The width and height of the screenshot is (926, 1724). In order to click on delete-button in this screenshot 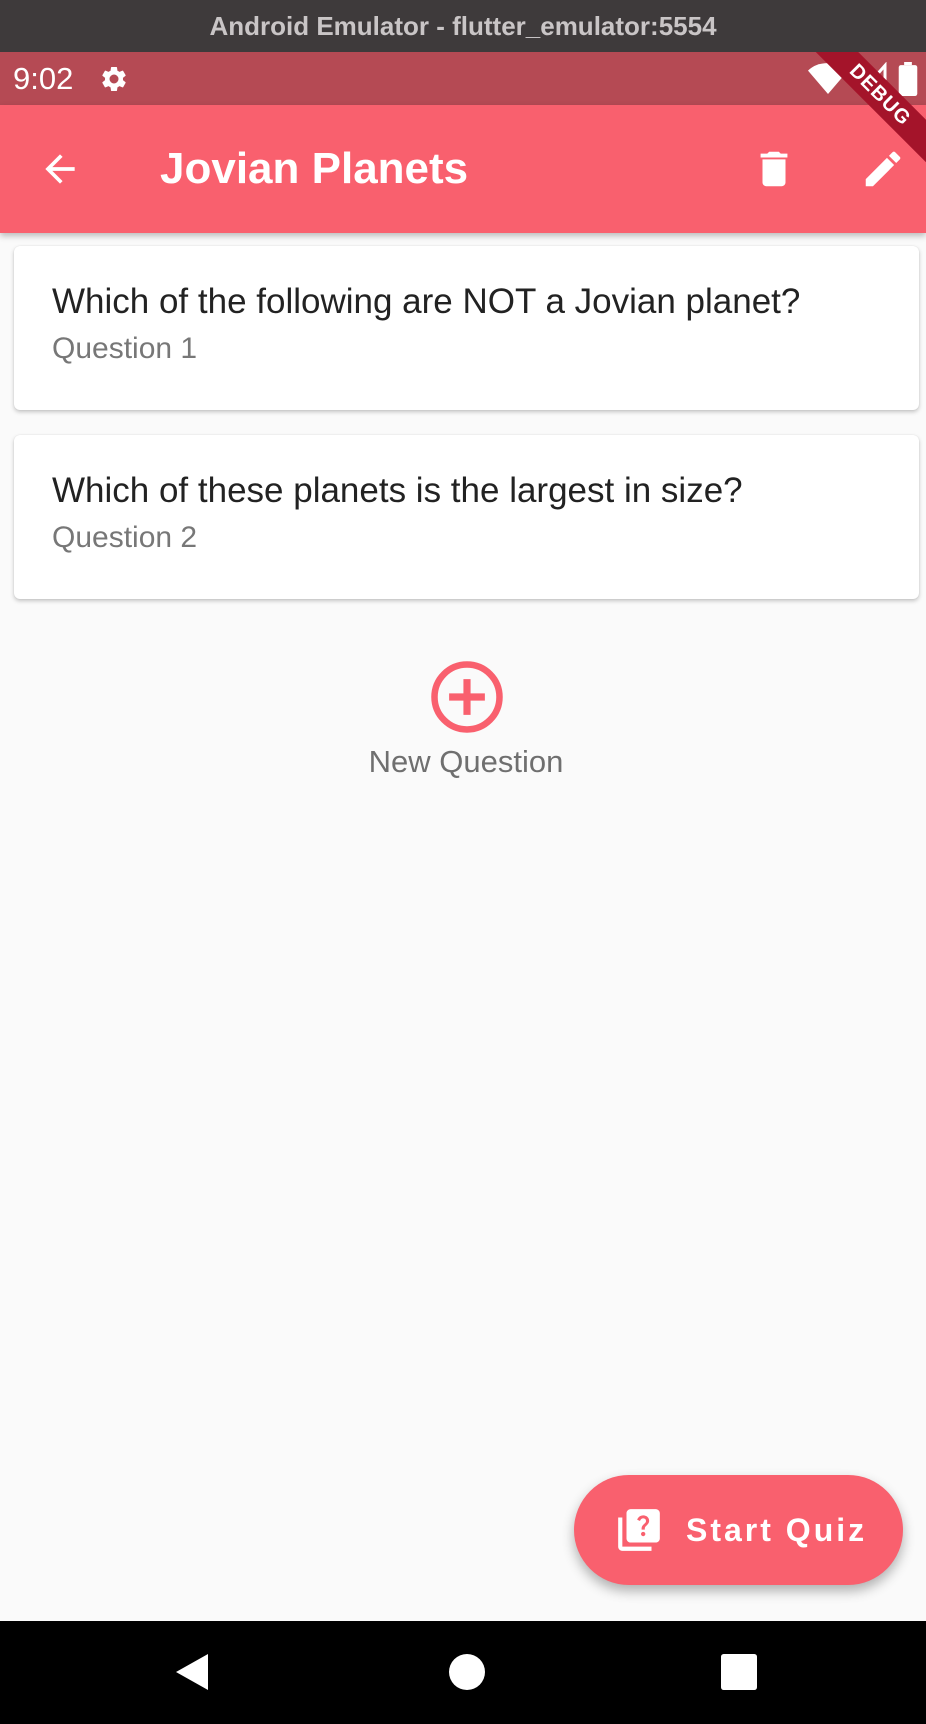, I will do `click(774, 169)`.